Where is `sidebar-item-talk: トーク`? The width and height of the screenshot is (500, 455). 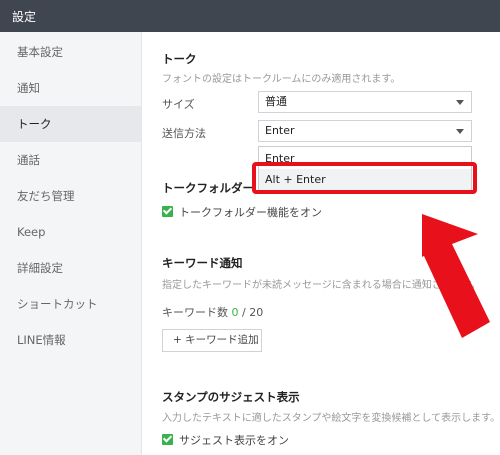
sidebar-item-talk: トーク is located at coordinates (70, 124).